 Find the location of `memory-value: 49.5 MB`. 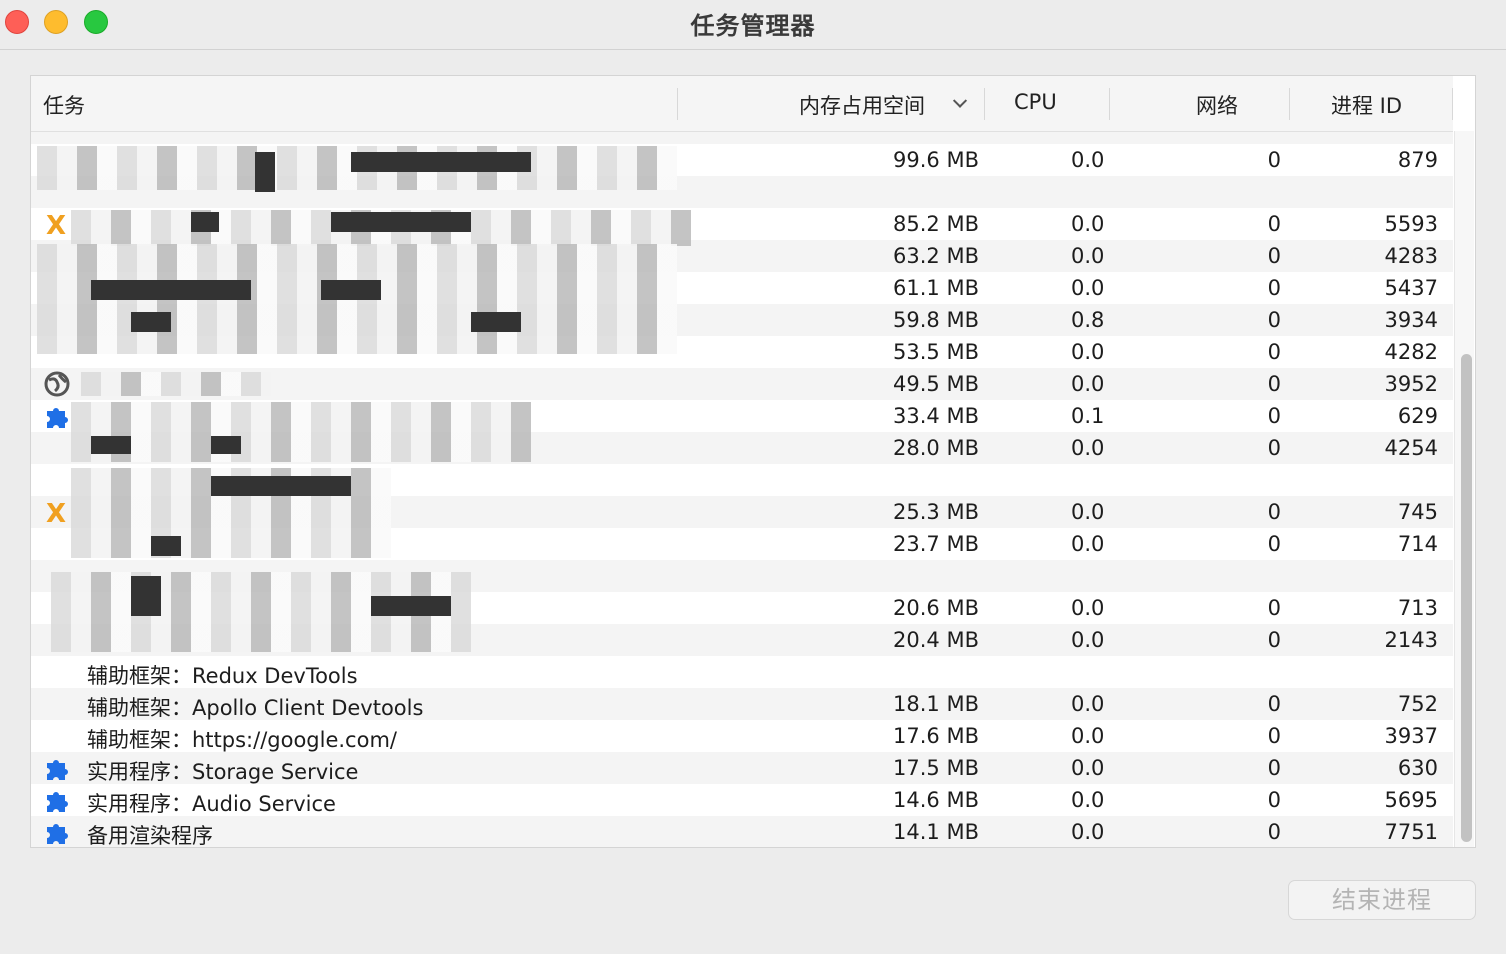

memory-value: 49.5 MB is located at coordinates (936, 384).